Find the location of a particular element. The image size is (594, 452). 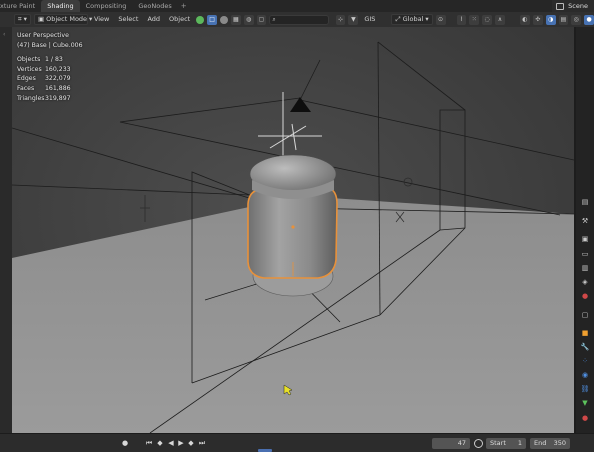

play-reverse-icon: ◀ is located at coordinates (171, 443).